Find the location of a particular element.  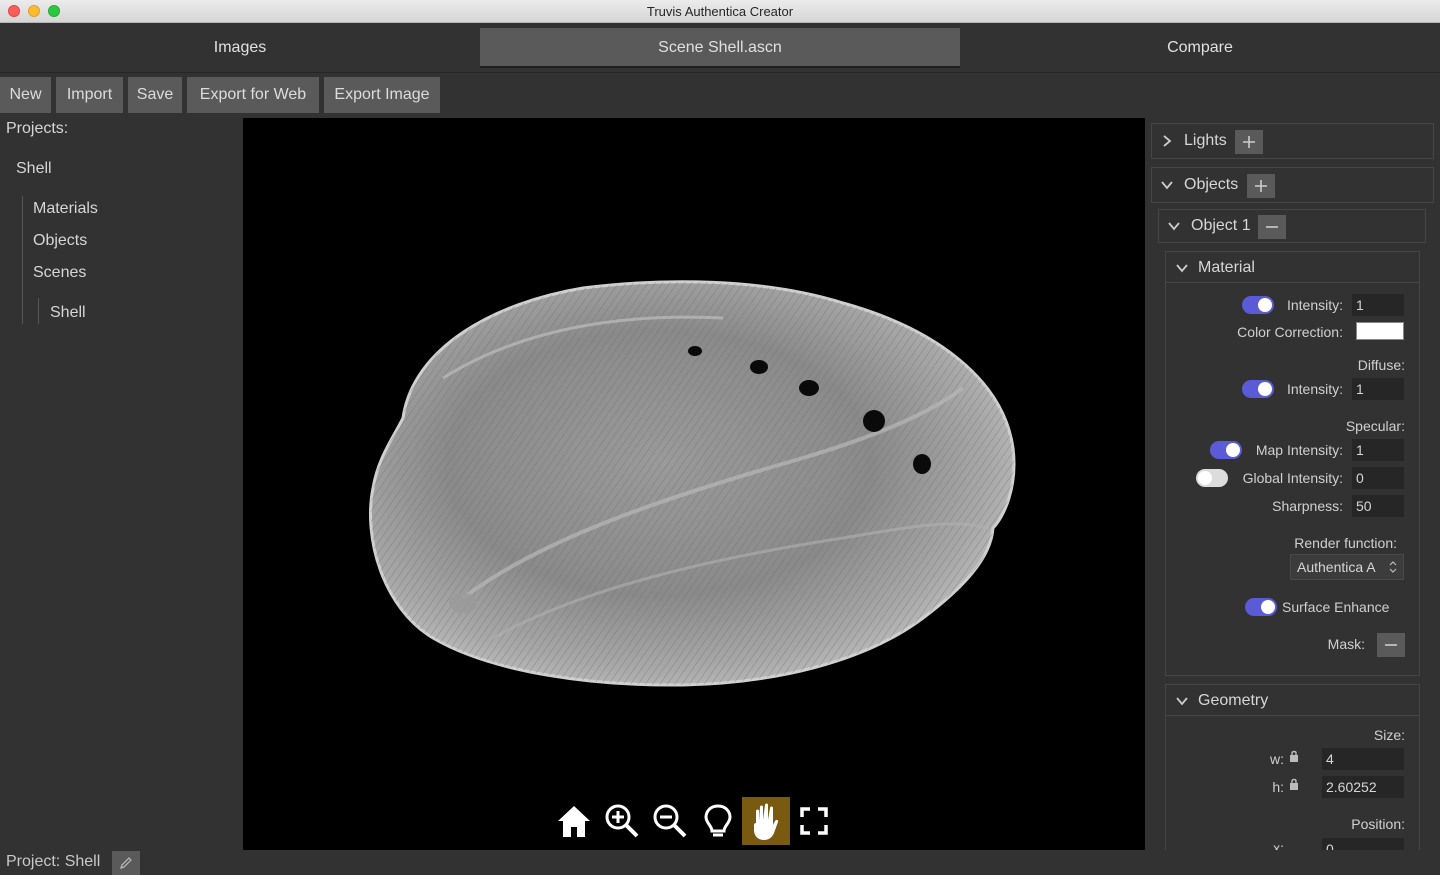

export-image-button: Export Image is located at coordinates (382, 95).